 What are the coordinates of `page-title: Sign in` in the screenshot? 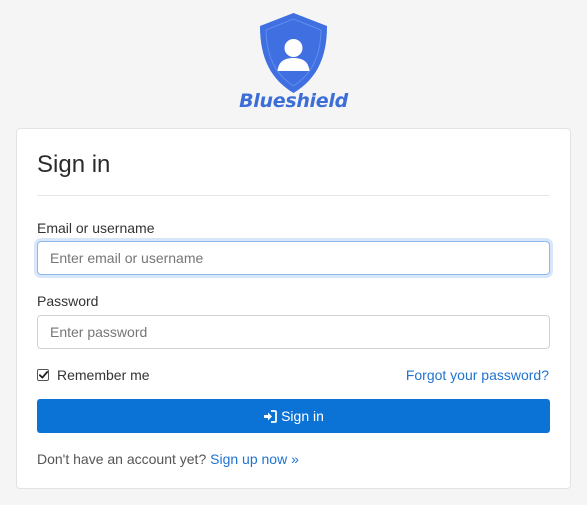 It's located at (74, 164).